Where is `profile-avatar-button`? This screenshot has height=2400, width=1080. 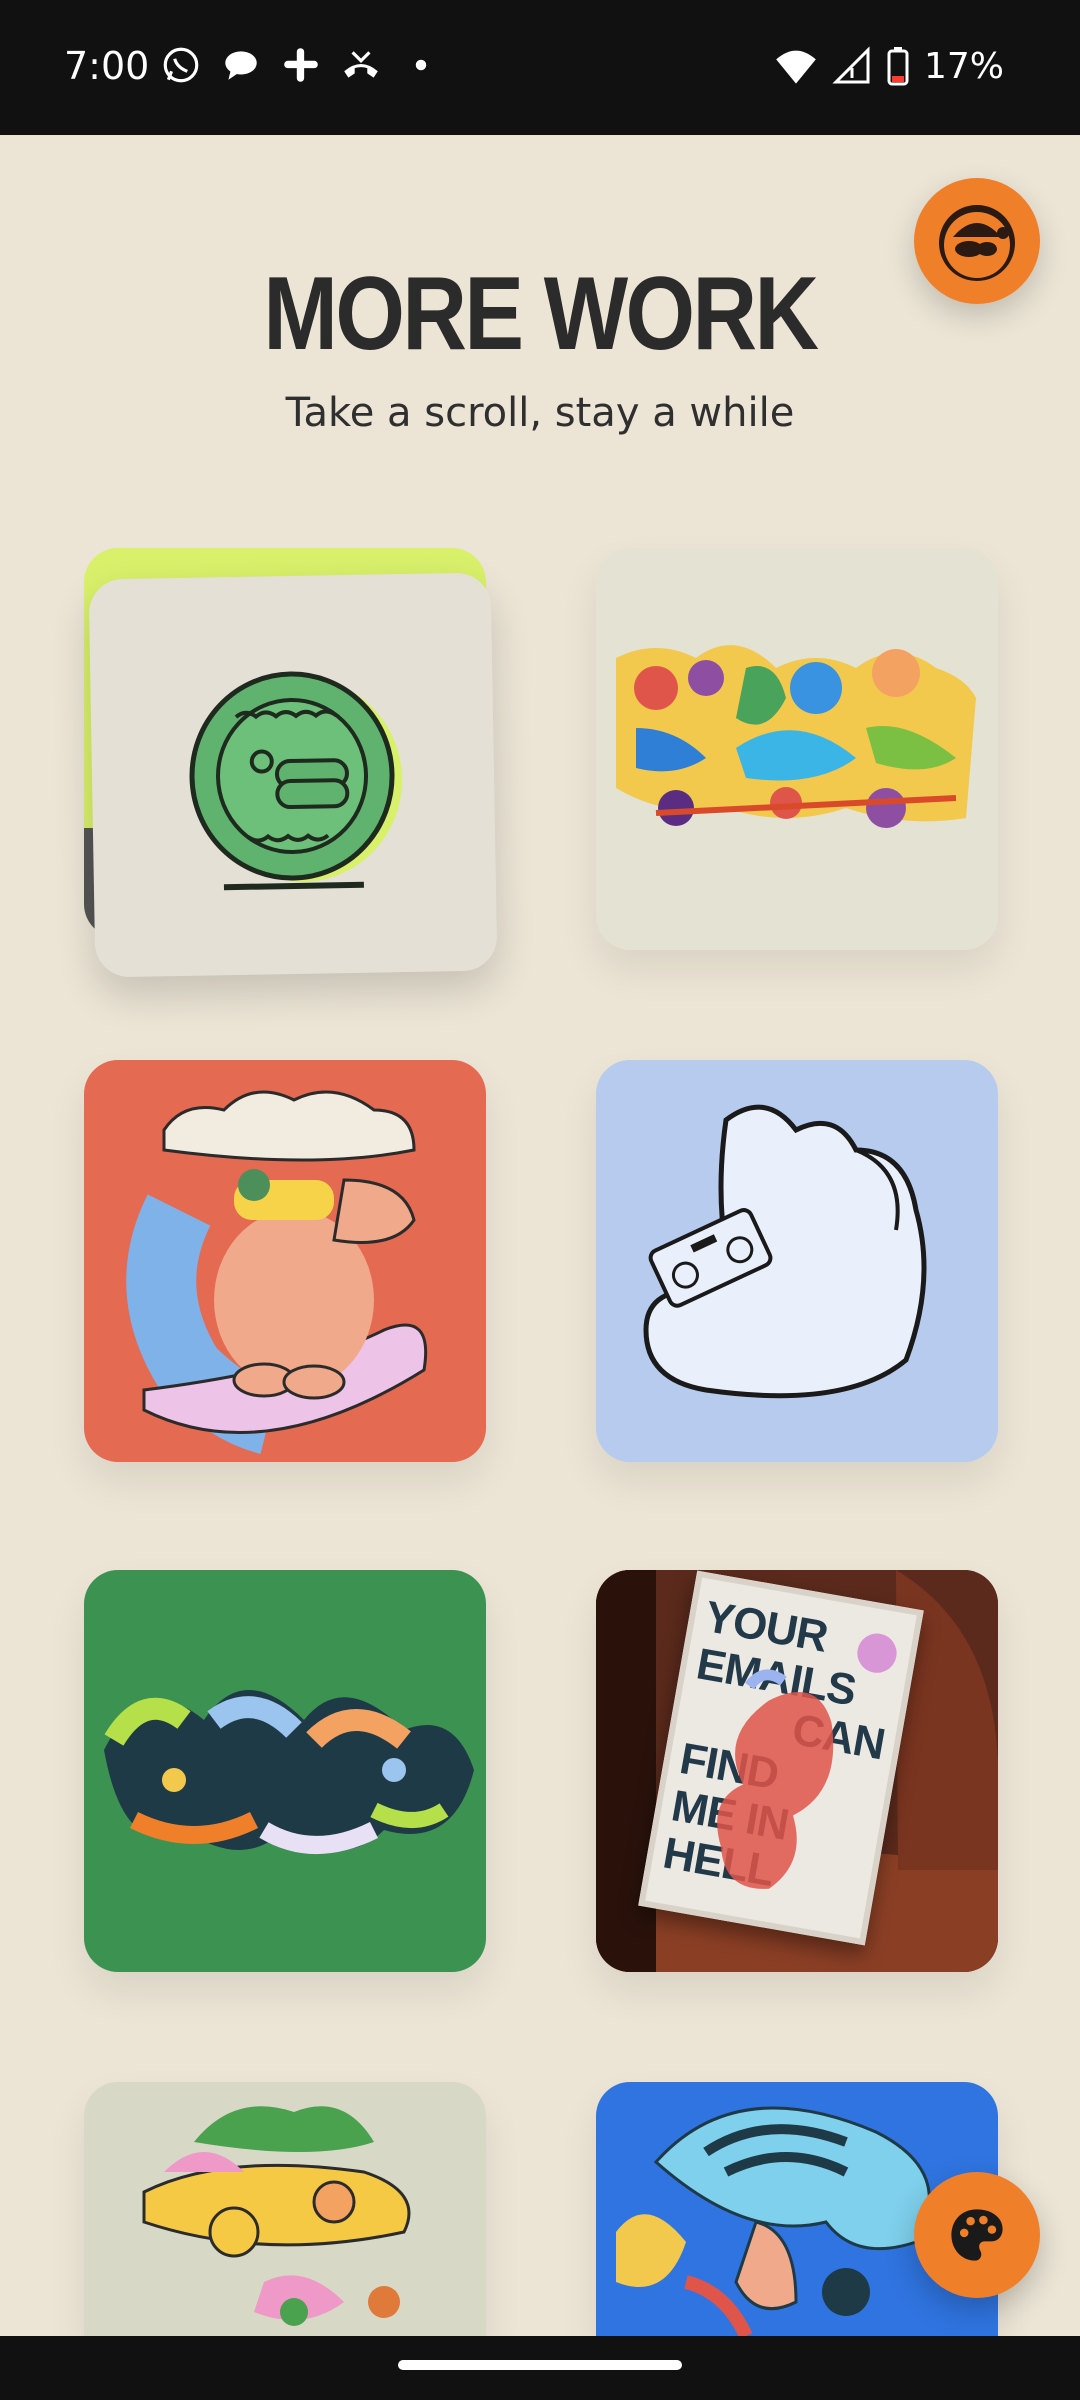 profile-avatar-button is located at coordinates (977, 241).